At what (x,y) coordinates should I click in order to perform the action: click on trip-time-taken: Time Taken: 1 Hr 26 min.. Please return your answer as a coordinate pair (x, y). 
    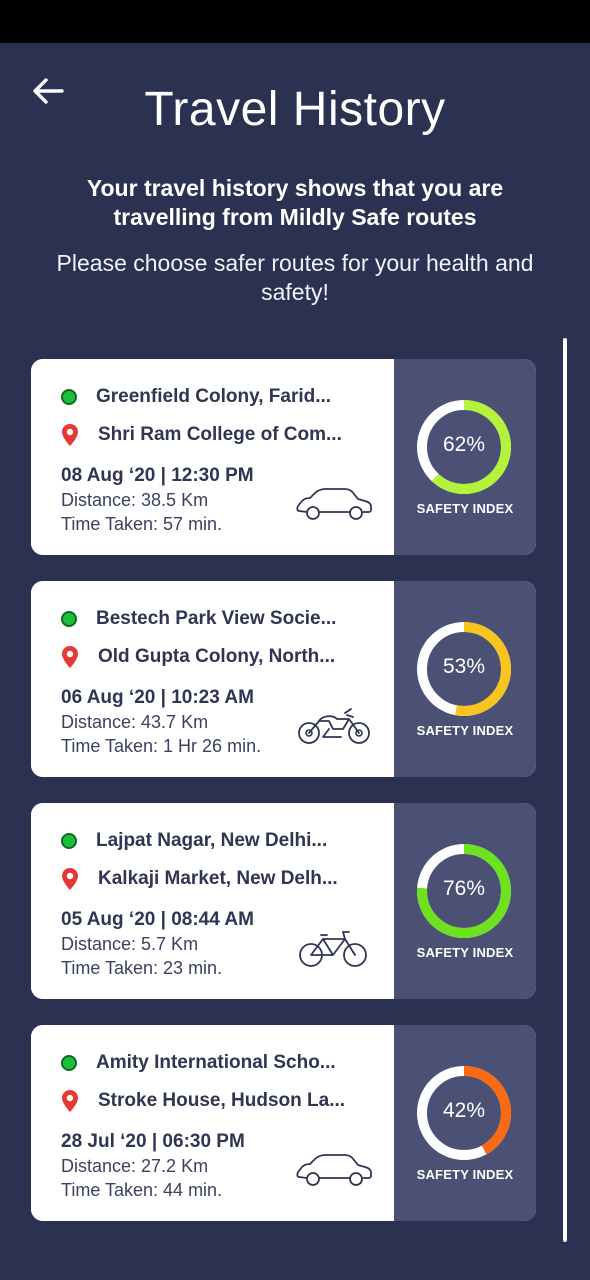
    Looking at the image, I should click on (161, 746).